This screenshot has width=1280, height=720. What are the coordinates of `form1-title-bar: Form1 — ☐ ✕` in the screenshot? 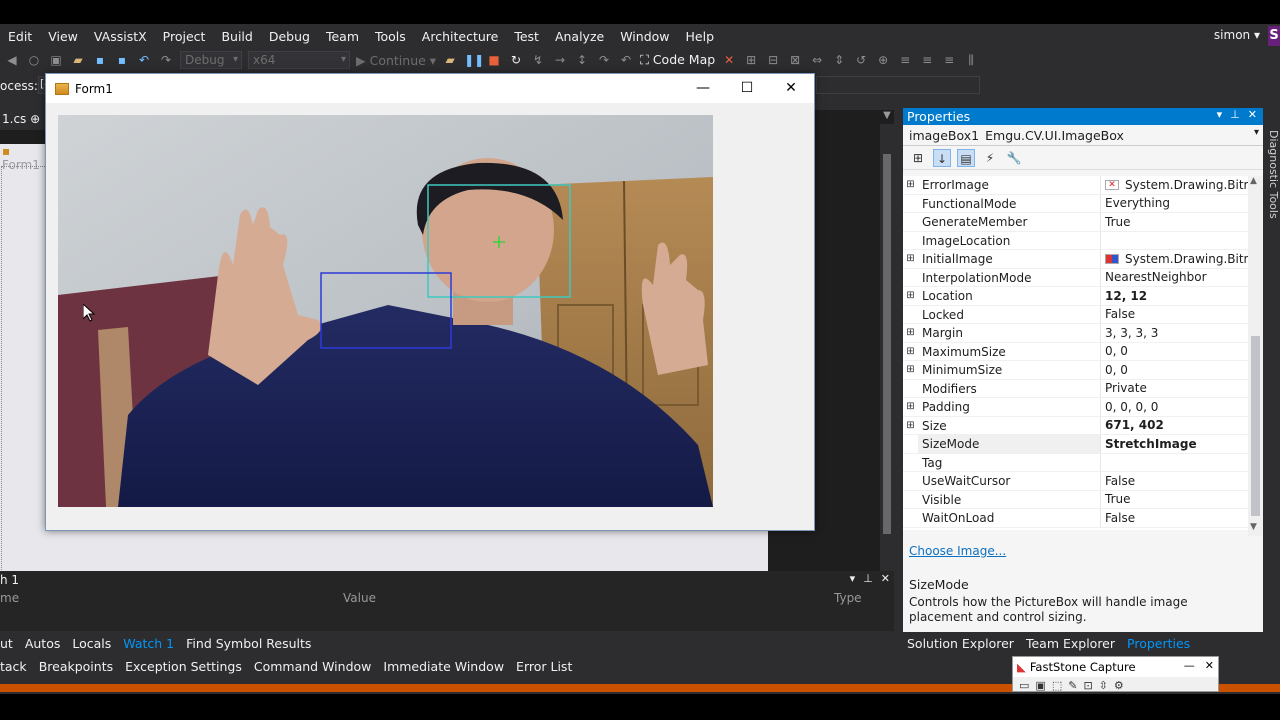 It's located at (430, 88).